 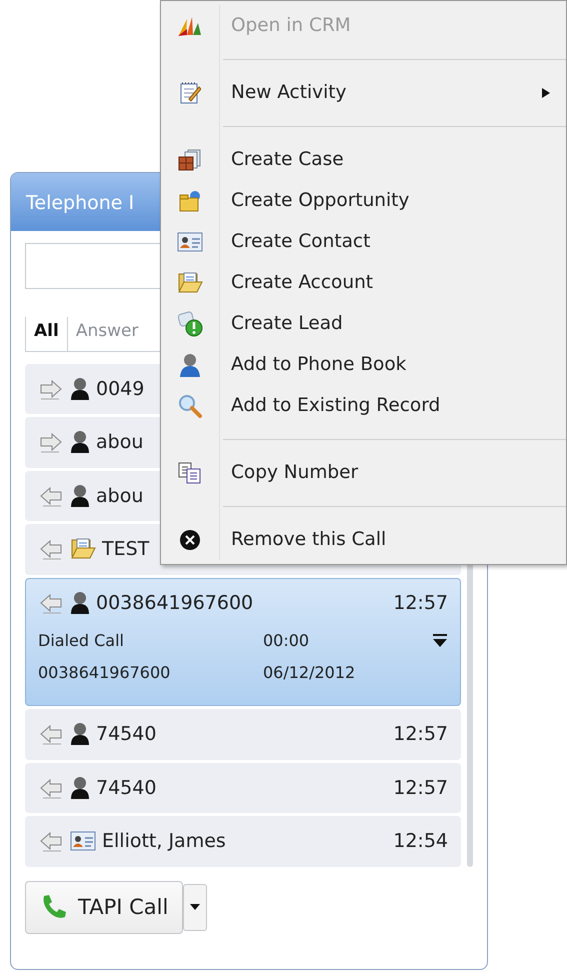 I want to click on close-icon, so click(x=190, y=539).